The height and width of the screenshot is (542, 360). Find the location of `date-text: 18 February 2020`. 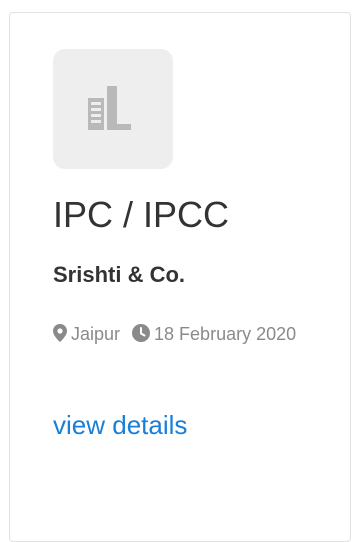

date-text: 18 February 2020 is located at coordinates (225, 334).